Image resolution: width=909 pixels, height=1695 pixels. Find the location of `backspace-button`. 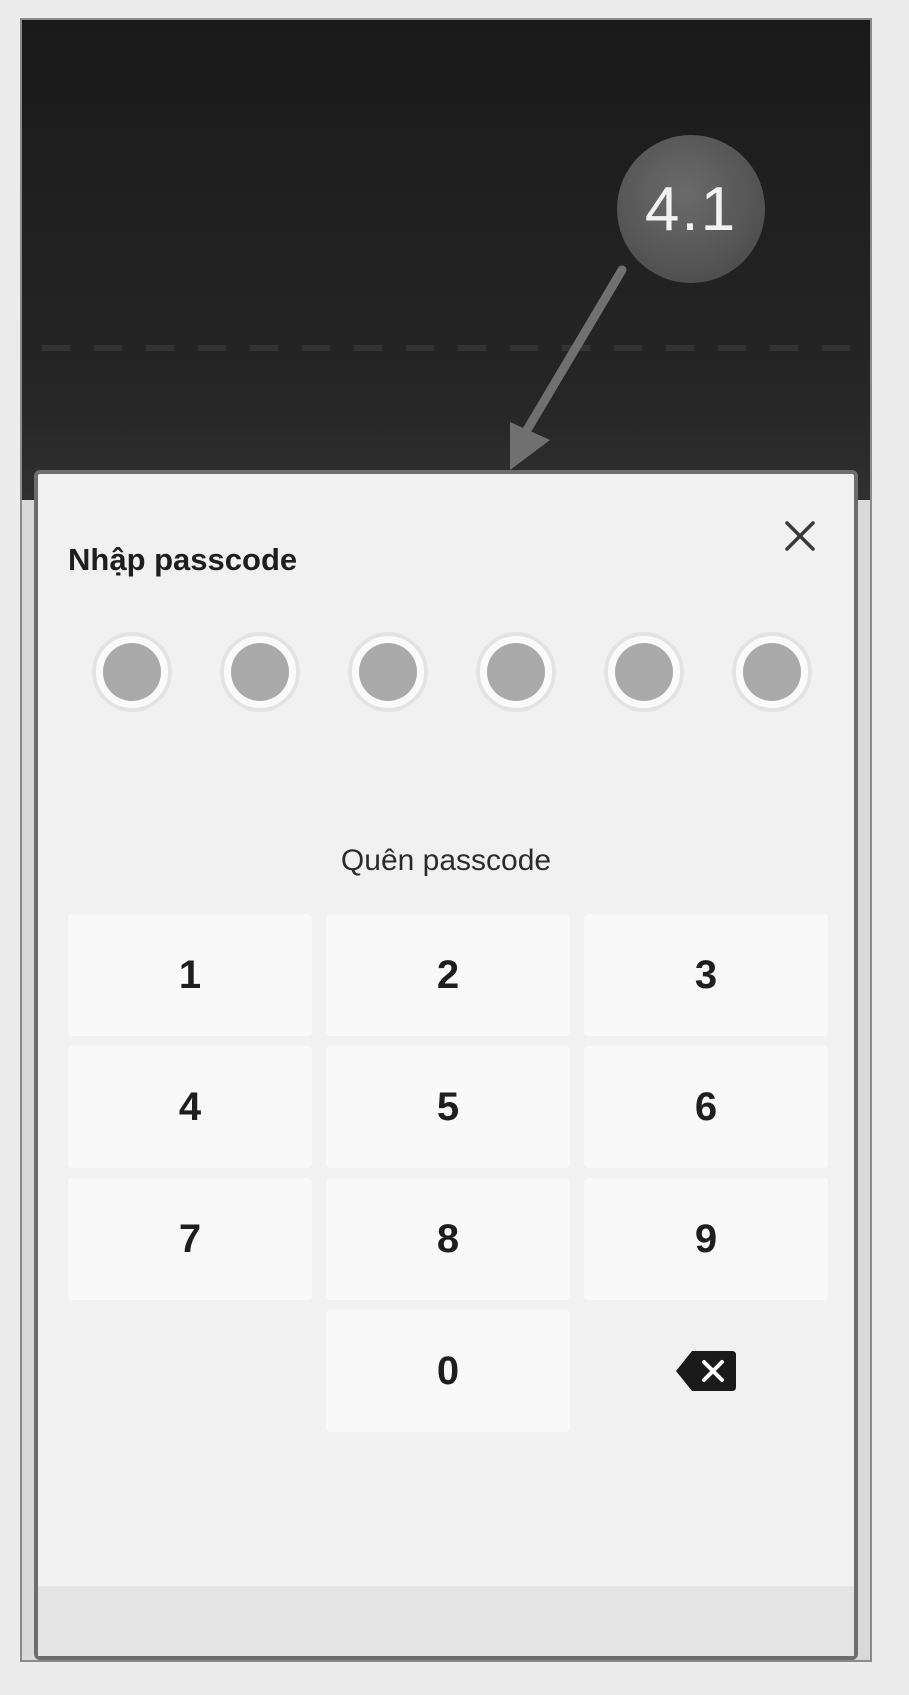

backspace-button is located at coordinates (706, 1371).